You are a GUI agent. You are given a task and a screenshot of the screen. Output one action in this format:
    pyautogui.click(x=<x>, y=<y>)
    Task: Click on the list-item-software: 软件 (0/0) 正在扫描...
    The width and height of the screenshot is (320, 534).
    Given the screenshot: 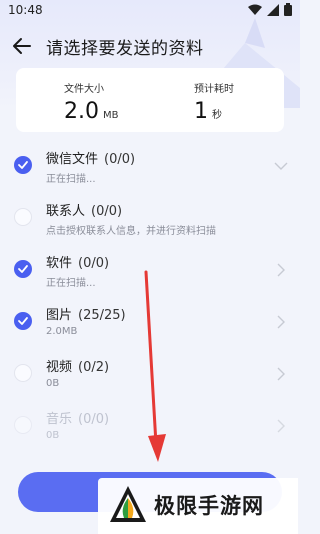 What is the action you would take?
    pyautogui.click(x=150, y=270)
    